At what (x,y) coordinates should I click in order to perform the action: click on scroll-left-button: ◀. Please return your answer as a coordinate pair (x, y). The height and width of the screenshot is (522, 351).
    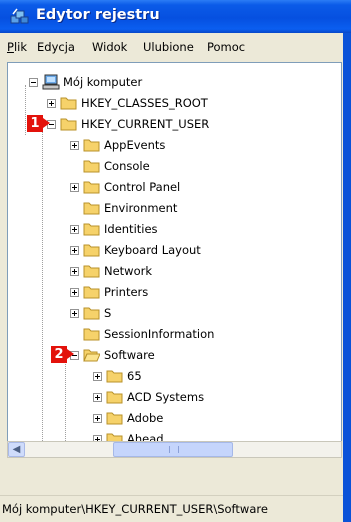
    Looking at the image, I should click on (16, 449).